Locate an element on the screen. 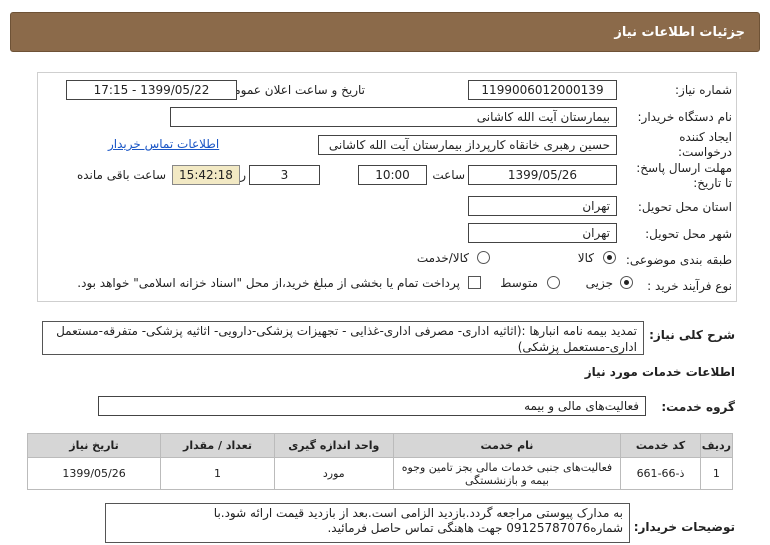 The height and width of the screenshot is (545, 770). process-medium-radio is located at coordinates (553, 282).